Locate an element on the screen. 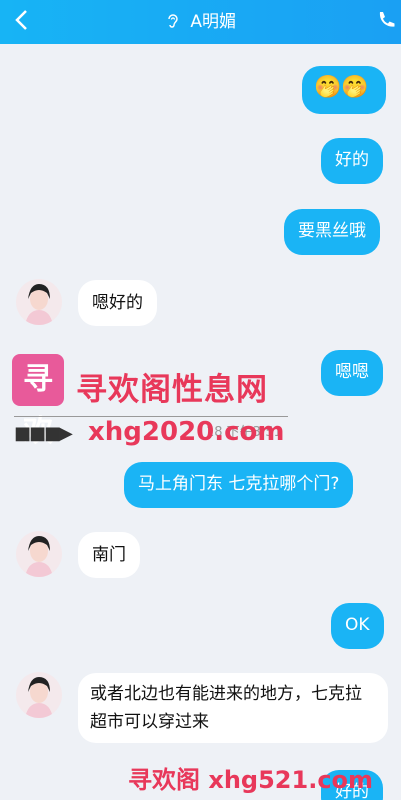  message-bubble-sent: 要黑丝哦 is located at coordinates (332, 232).